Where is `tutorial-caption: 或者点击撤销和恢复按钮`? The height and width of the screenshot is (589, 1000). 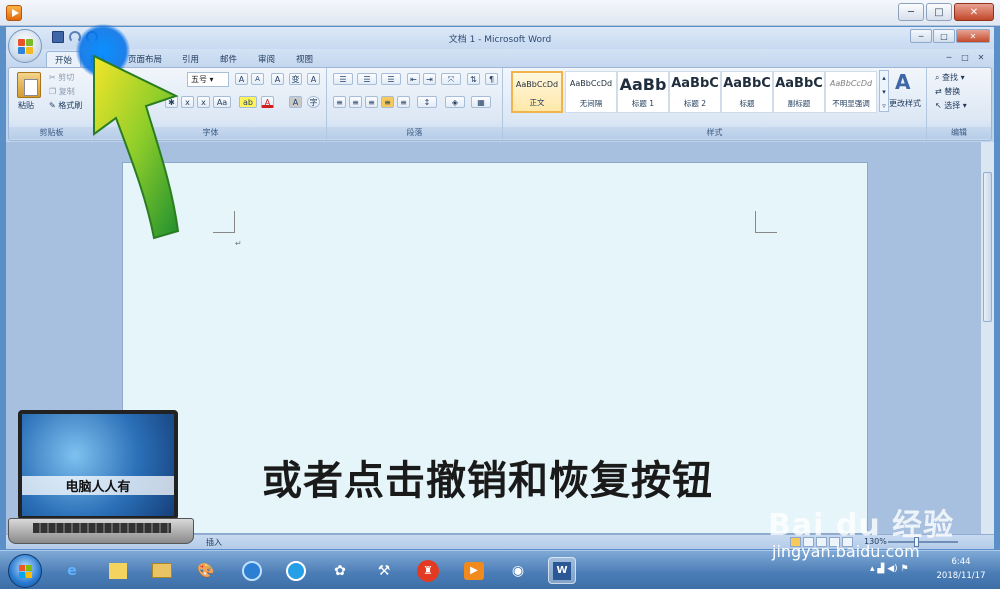
tutorial-caption: 或者点击撤销和恢复按钮 is located at coordinates (487, 480).